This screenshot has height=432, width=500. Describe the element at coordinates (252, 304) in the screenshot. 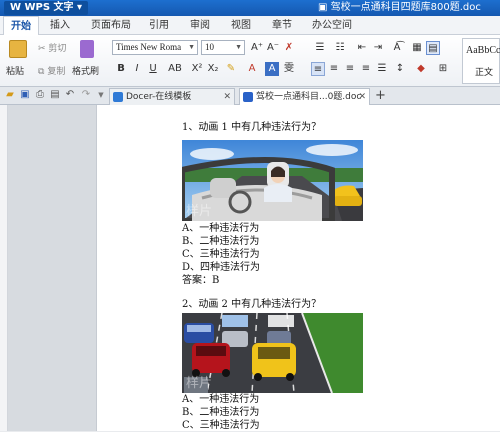

I see `question-2-title: 2、动画 2 中有几种违法行为？` at that location.